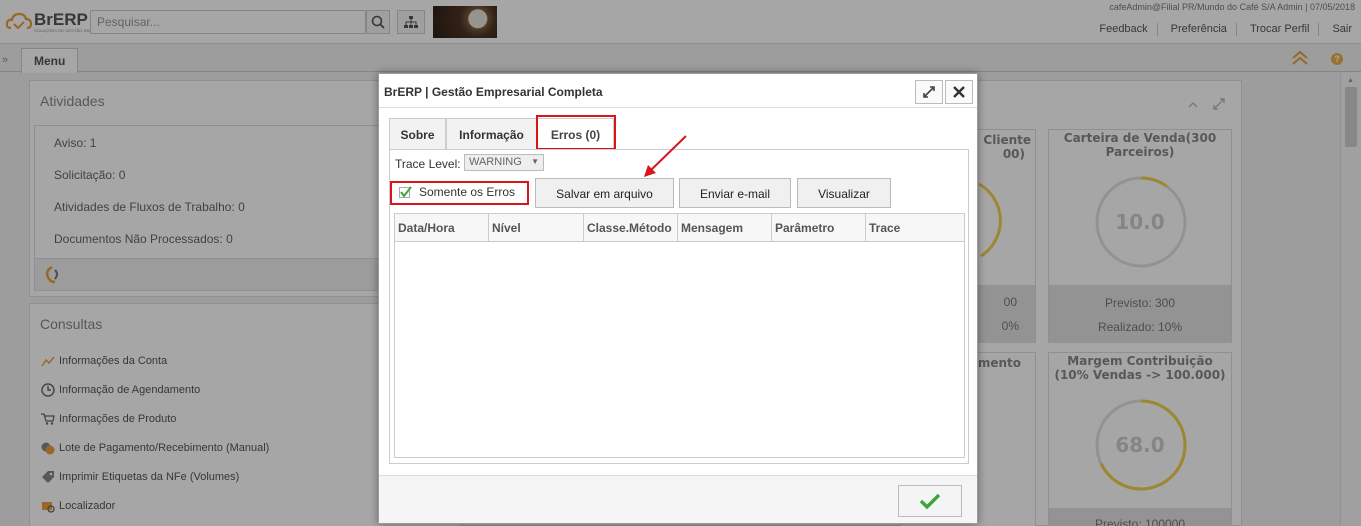 Image resolution: width=1361 pixels, height=526 pixels. I want to click on ok-button, so click(930, 501).